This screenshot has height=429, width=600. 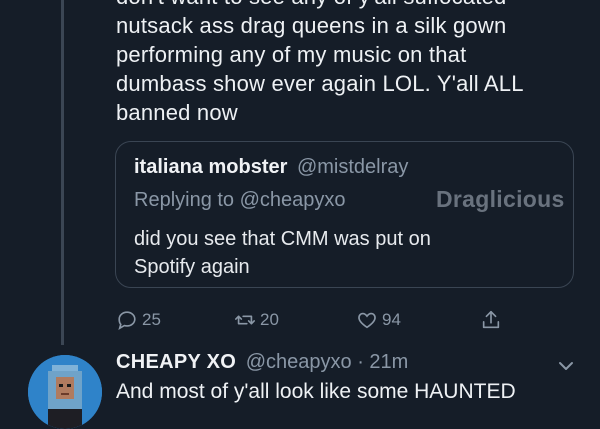 What do you see at coordinates (256, 320) in the screenshot?
I see `retweet-button: 20` at bounding box center [256, 320].